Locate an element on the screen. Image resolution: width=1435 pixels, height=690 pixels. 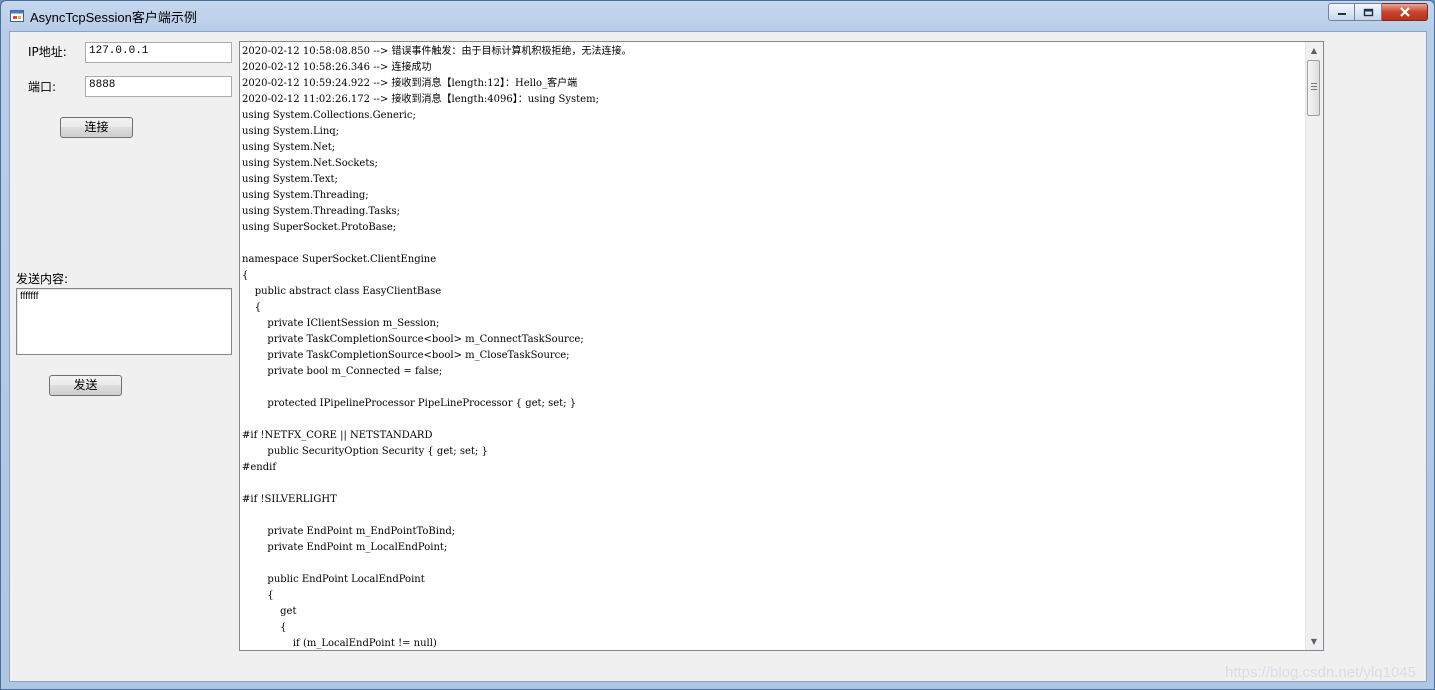
log-line: using System.Collections.Generic; is located at coordinates (329, 115).